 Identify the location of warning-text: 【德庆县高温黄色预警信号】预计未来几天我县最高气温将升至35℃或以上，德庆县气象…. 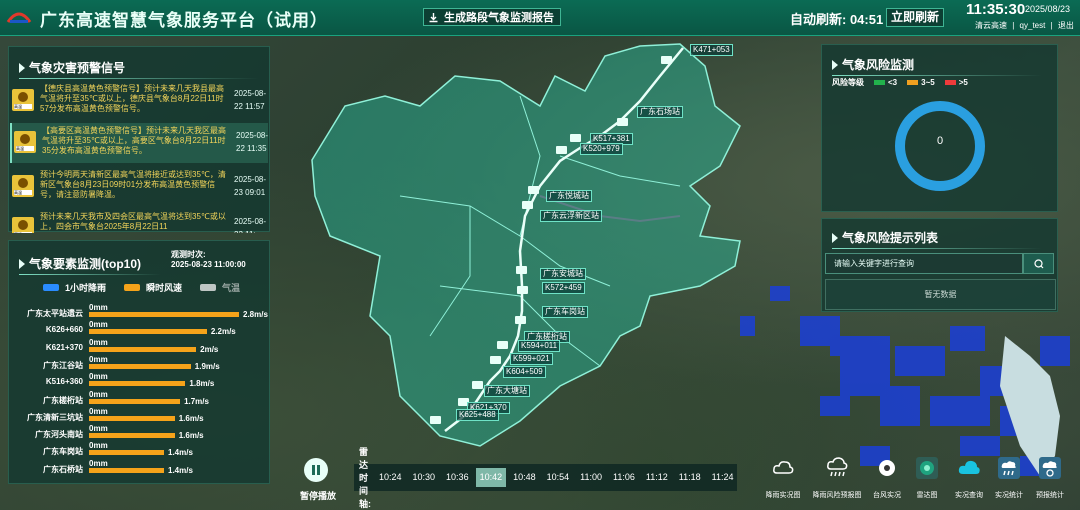
(132, 98).